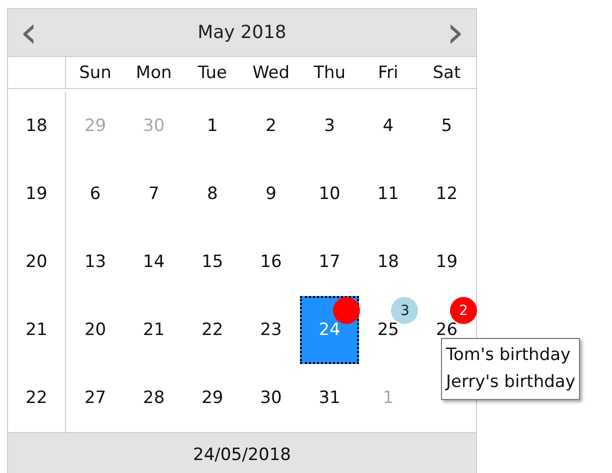 This screenshot has width=612, height=473. I want to click on weekday-label: Wed, so click(271, 72).